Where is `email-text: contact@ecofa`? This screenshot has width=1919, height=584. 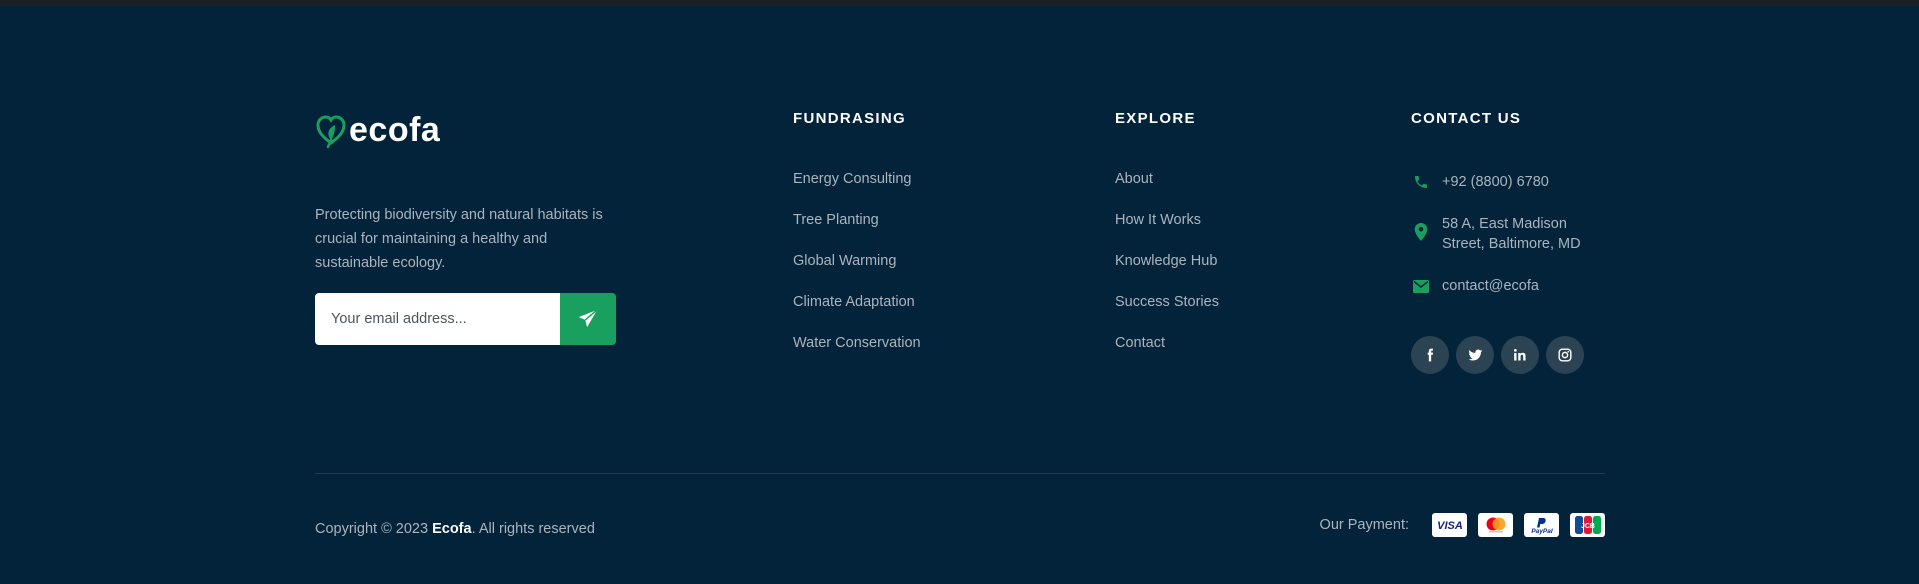
email-text: contact@ecofa is located at coordinates (1490, 286).